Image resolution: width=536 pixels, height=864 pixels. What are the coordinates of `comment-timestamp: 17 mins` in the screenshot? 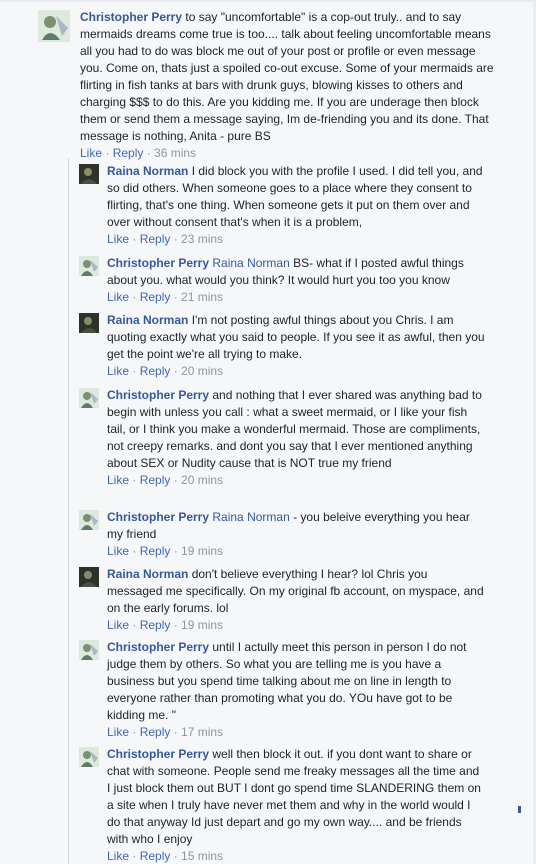 It's located at (202, 732).